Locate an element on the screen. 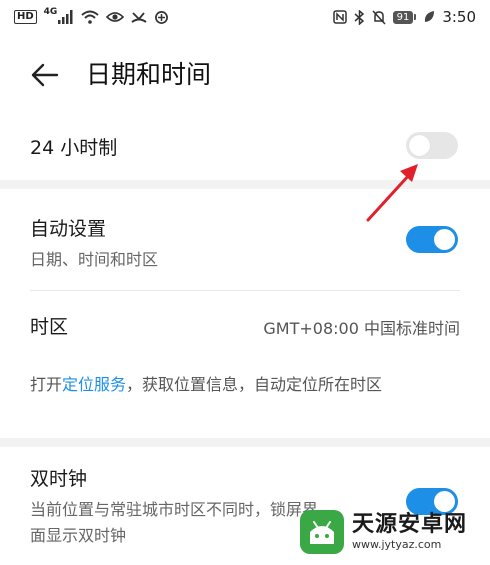 This screenshot has width=490, height=565. timezone-row: 时区 GMT+08:00 中国标准时间 is located at coordinates (245, 325).